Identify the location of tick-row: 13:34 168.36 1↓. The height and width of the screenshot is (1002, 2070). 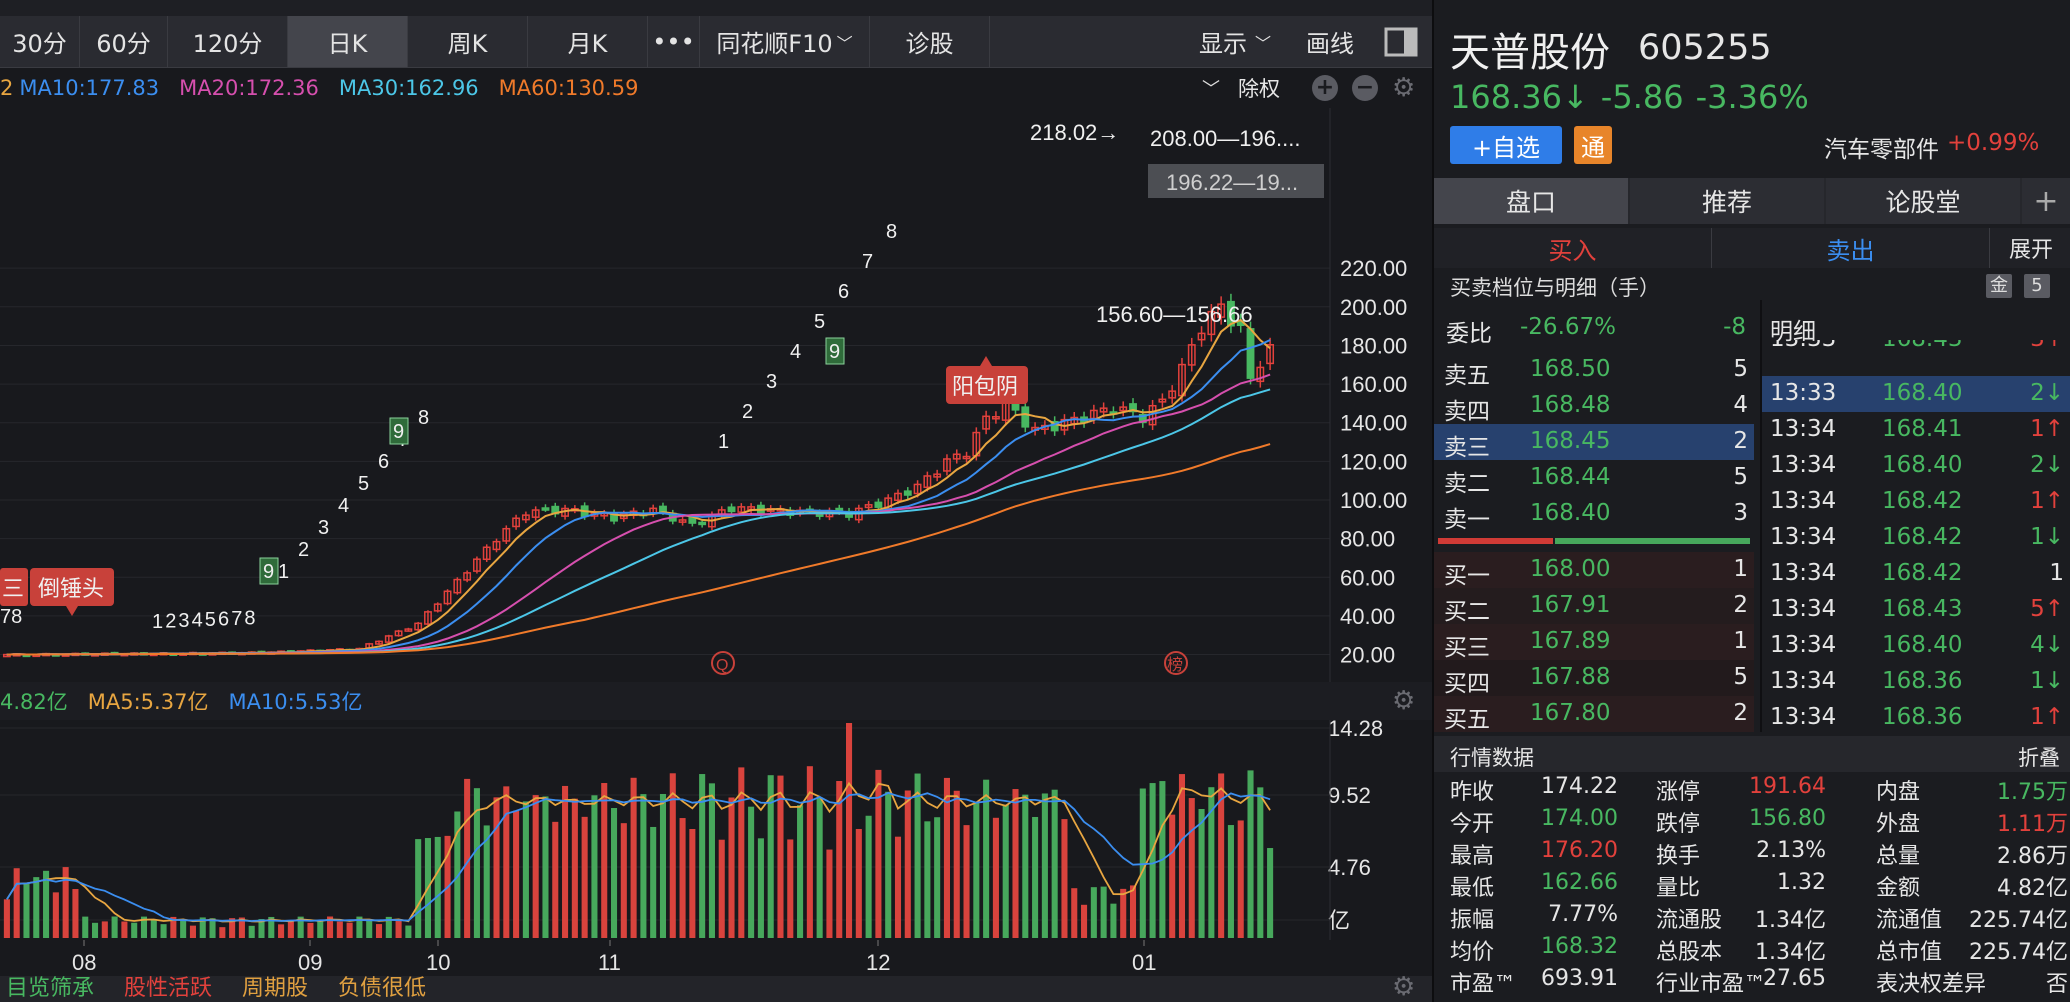
(1916, 682).